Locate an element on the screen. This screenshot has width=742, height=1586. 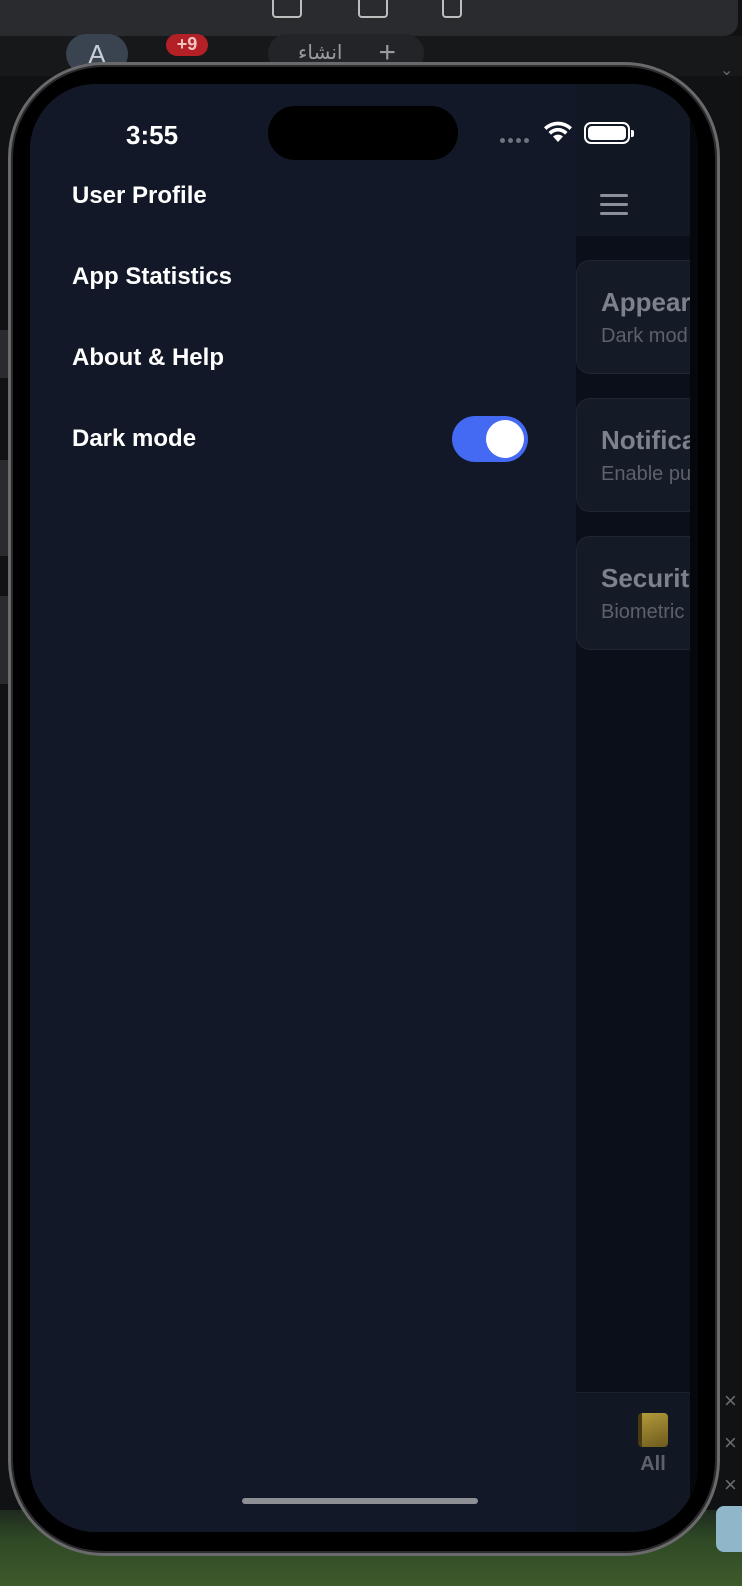
setting-card-security: Security Biometric is located at coordinates (637, 593).